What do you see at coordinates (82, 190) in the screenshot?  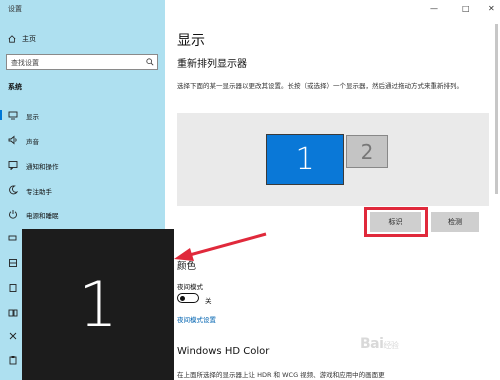 I see `sidebar-item-focus-assist: 专注助手` at bounding box center [82, 190].